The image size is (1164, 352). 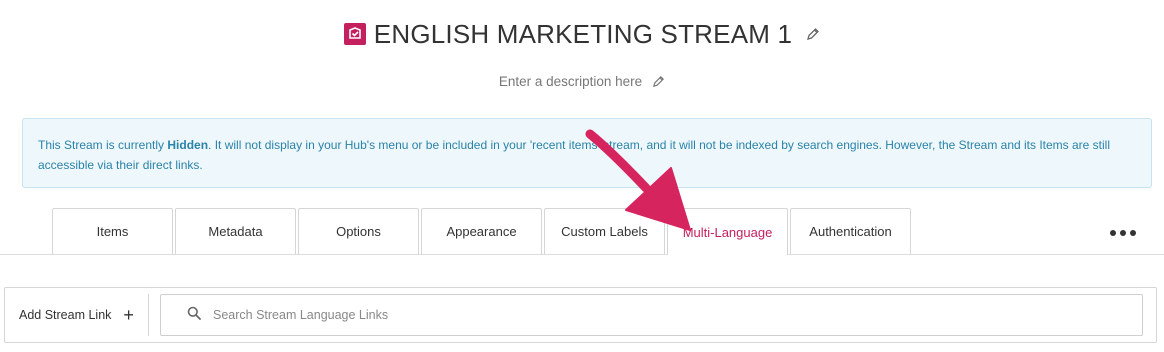 What do you see at coordinates (1123, 233) in the screenshot?
I see `more-icon` at bounding box center [1123, 233].